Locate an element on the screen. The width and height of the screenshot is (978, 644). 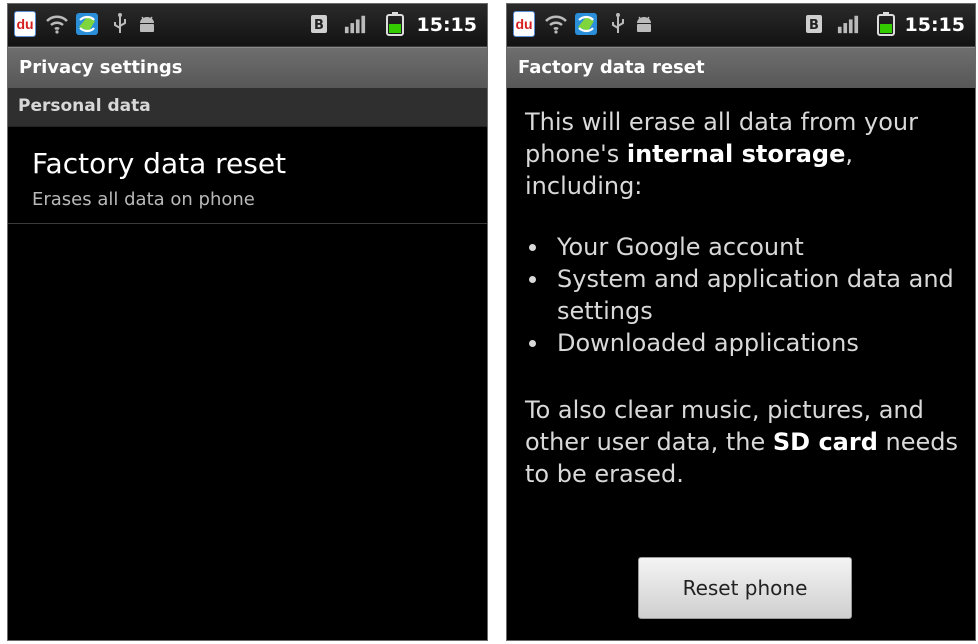
pref-item-title: Factory data reset is located at coordinates (159, 163).